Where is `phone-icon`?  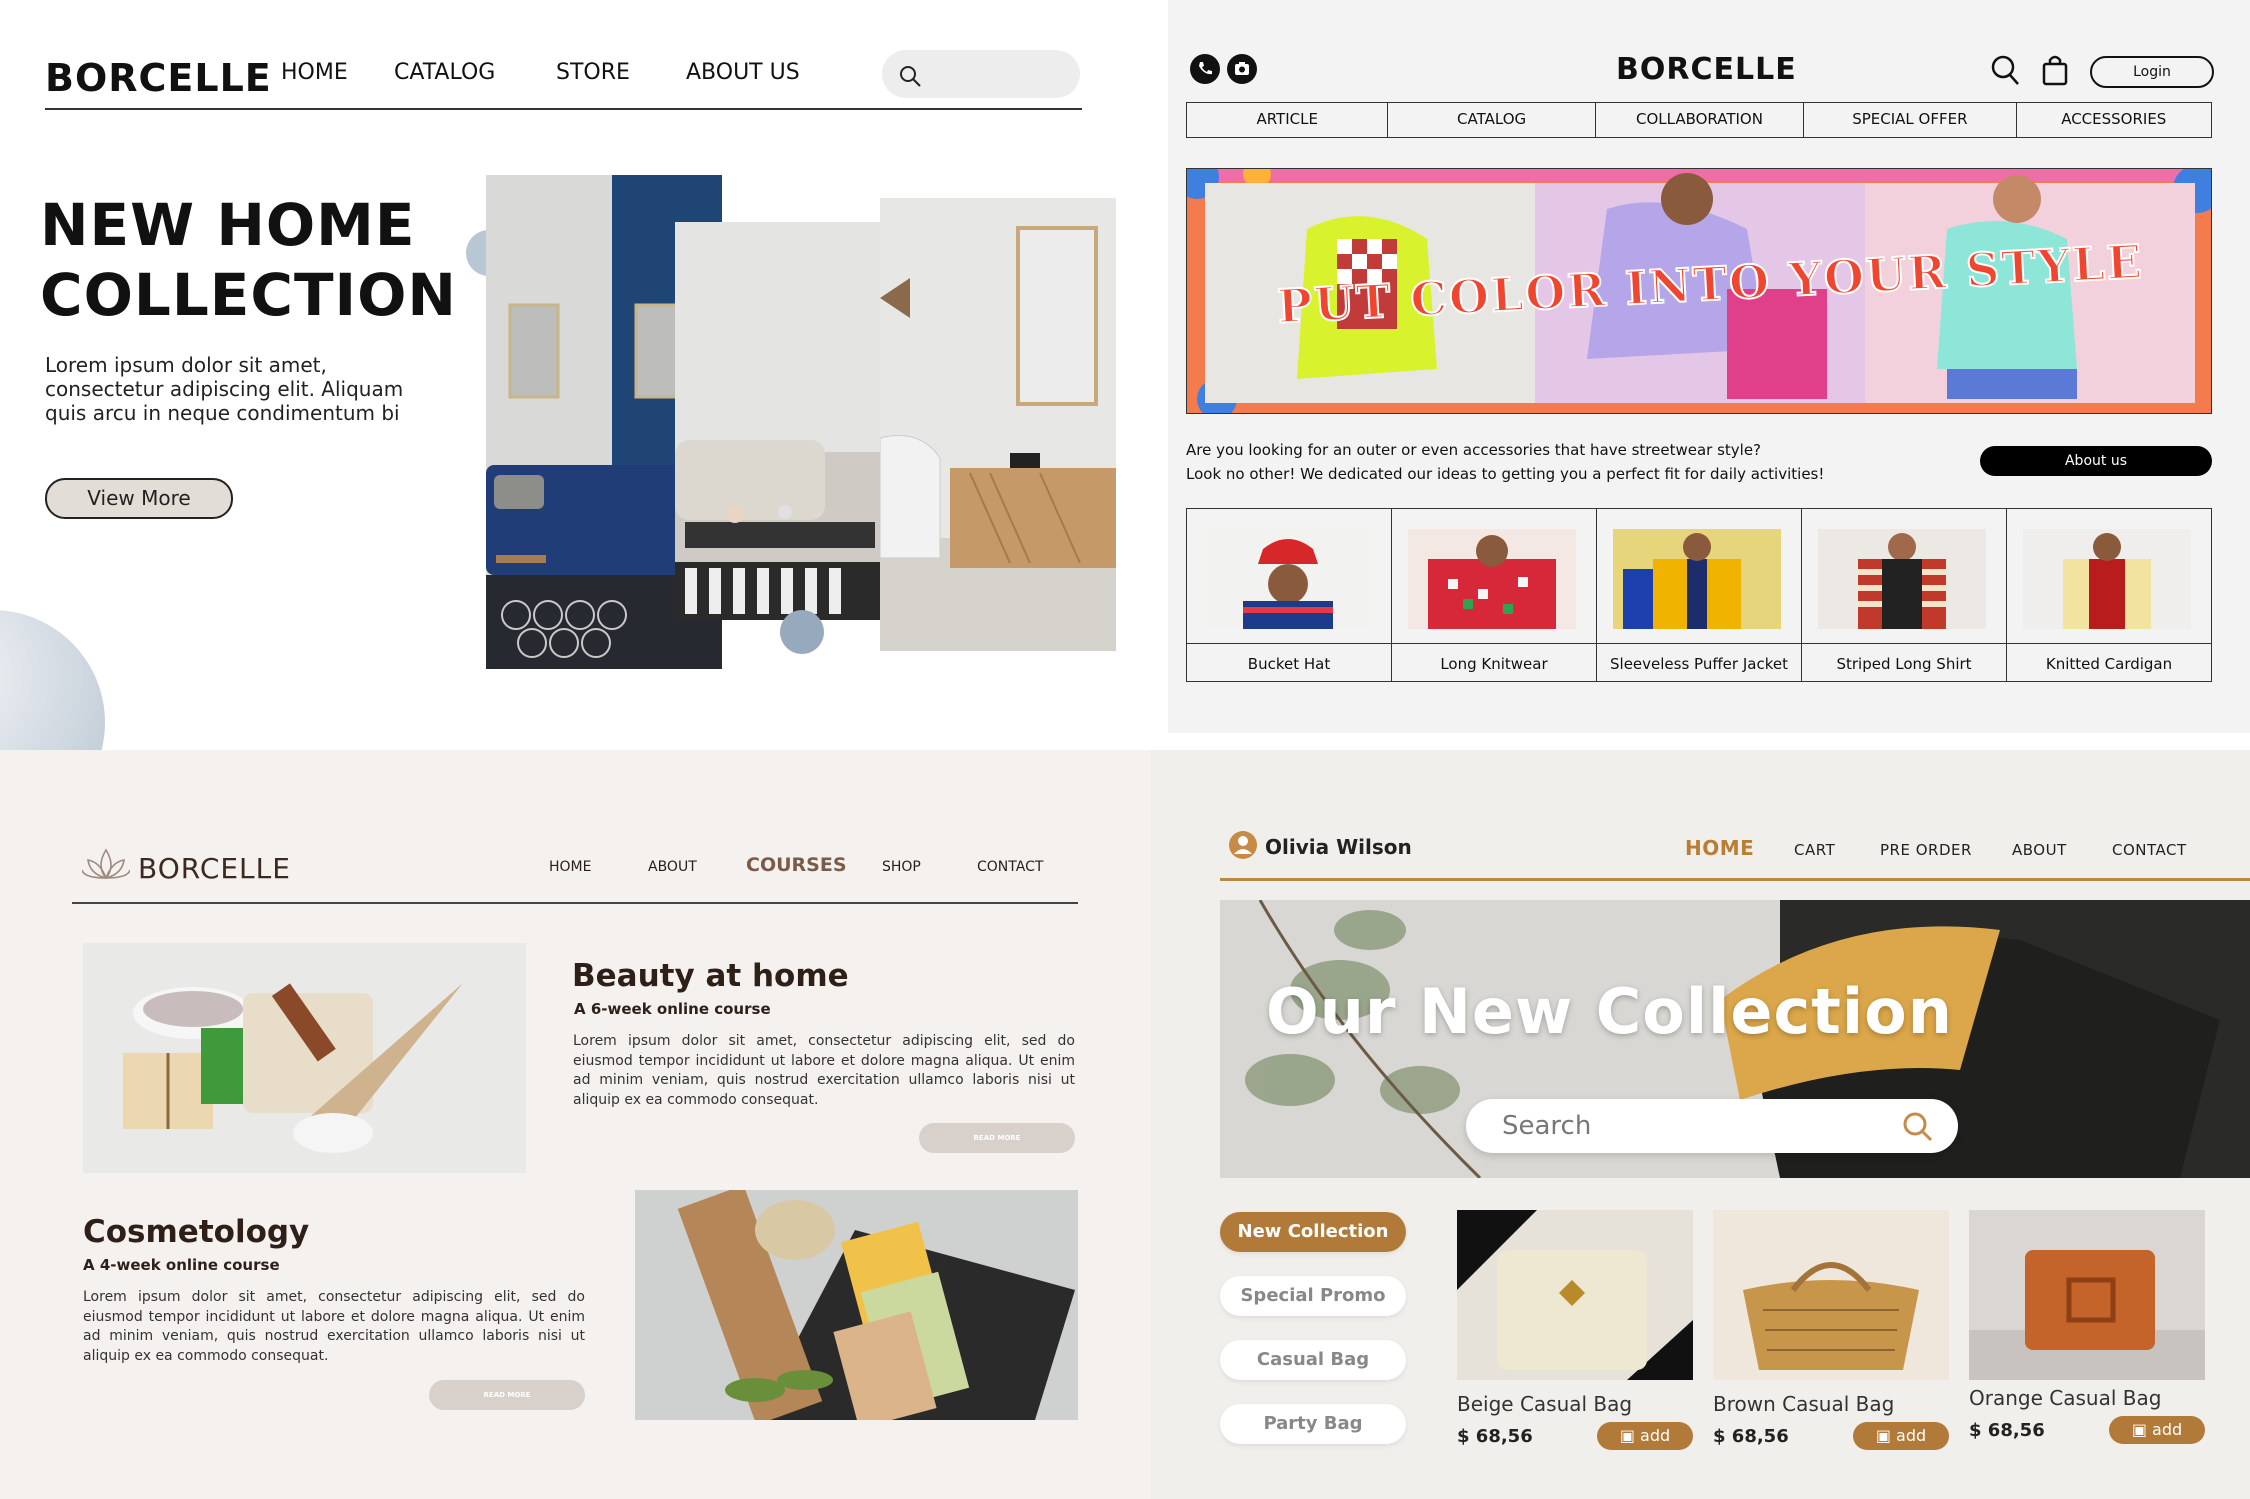 phone-icon is located at coordinates (1205, 69).